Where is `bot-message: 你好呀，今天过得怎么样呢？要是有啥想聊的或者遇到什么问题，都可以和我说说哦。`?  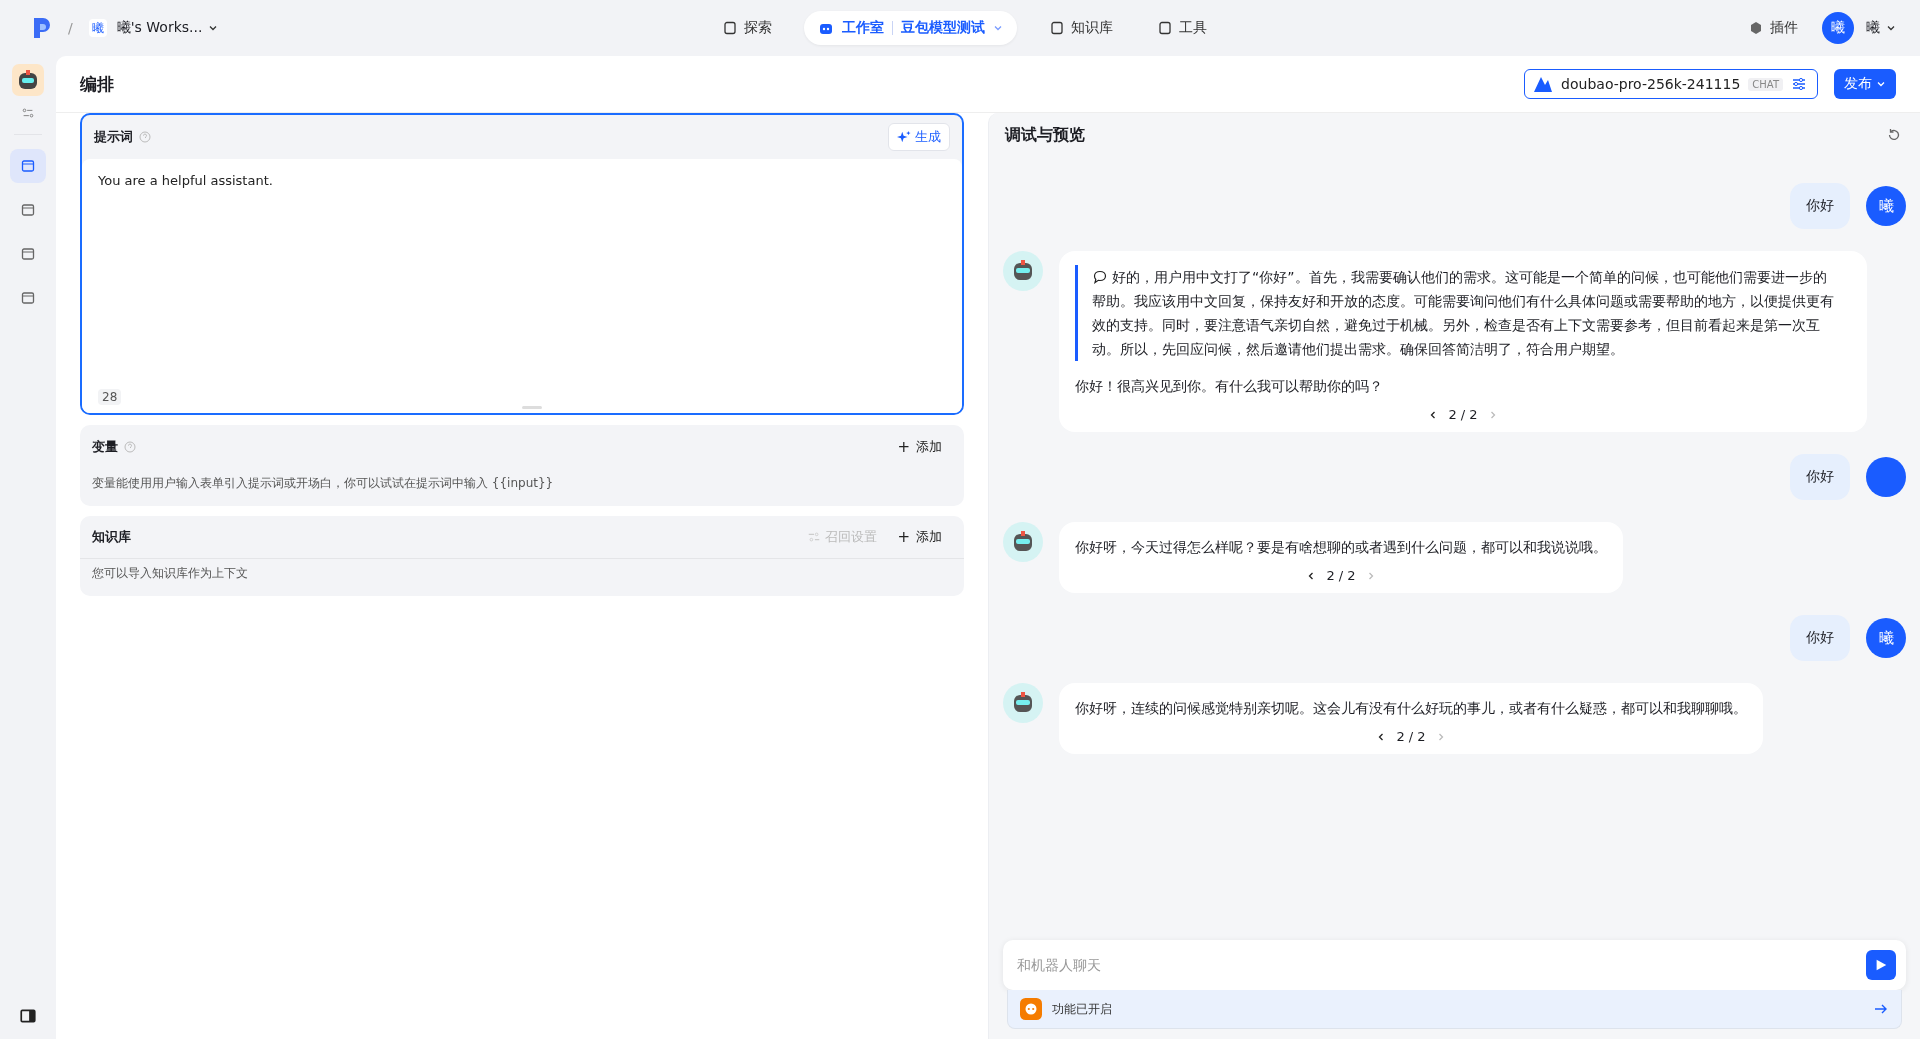 bot-message: 你好呀，今天过得怎么样呢？要是有啥想聊的或者遇到什么问题，都可以和我说说哦。 is located at coordinates (1341, 547).